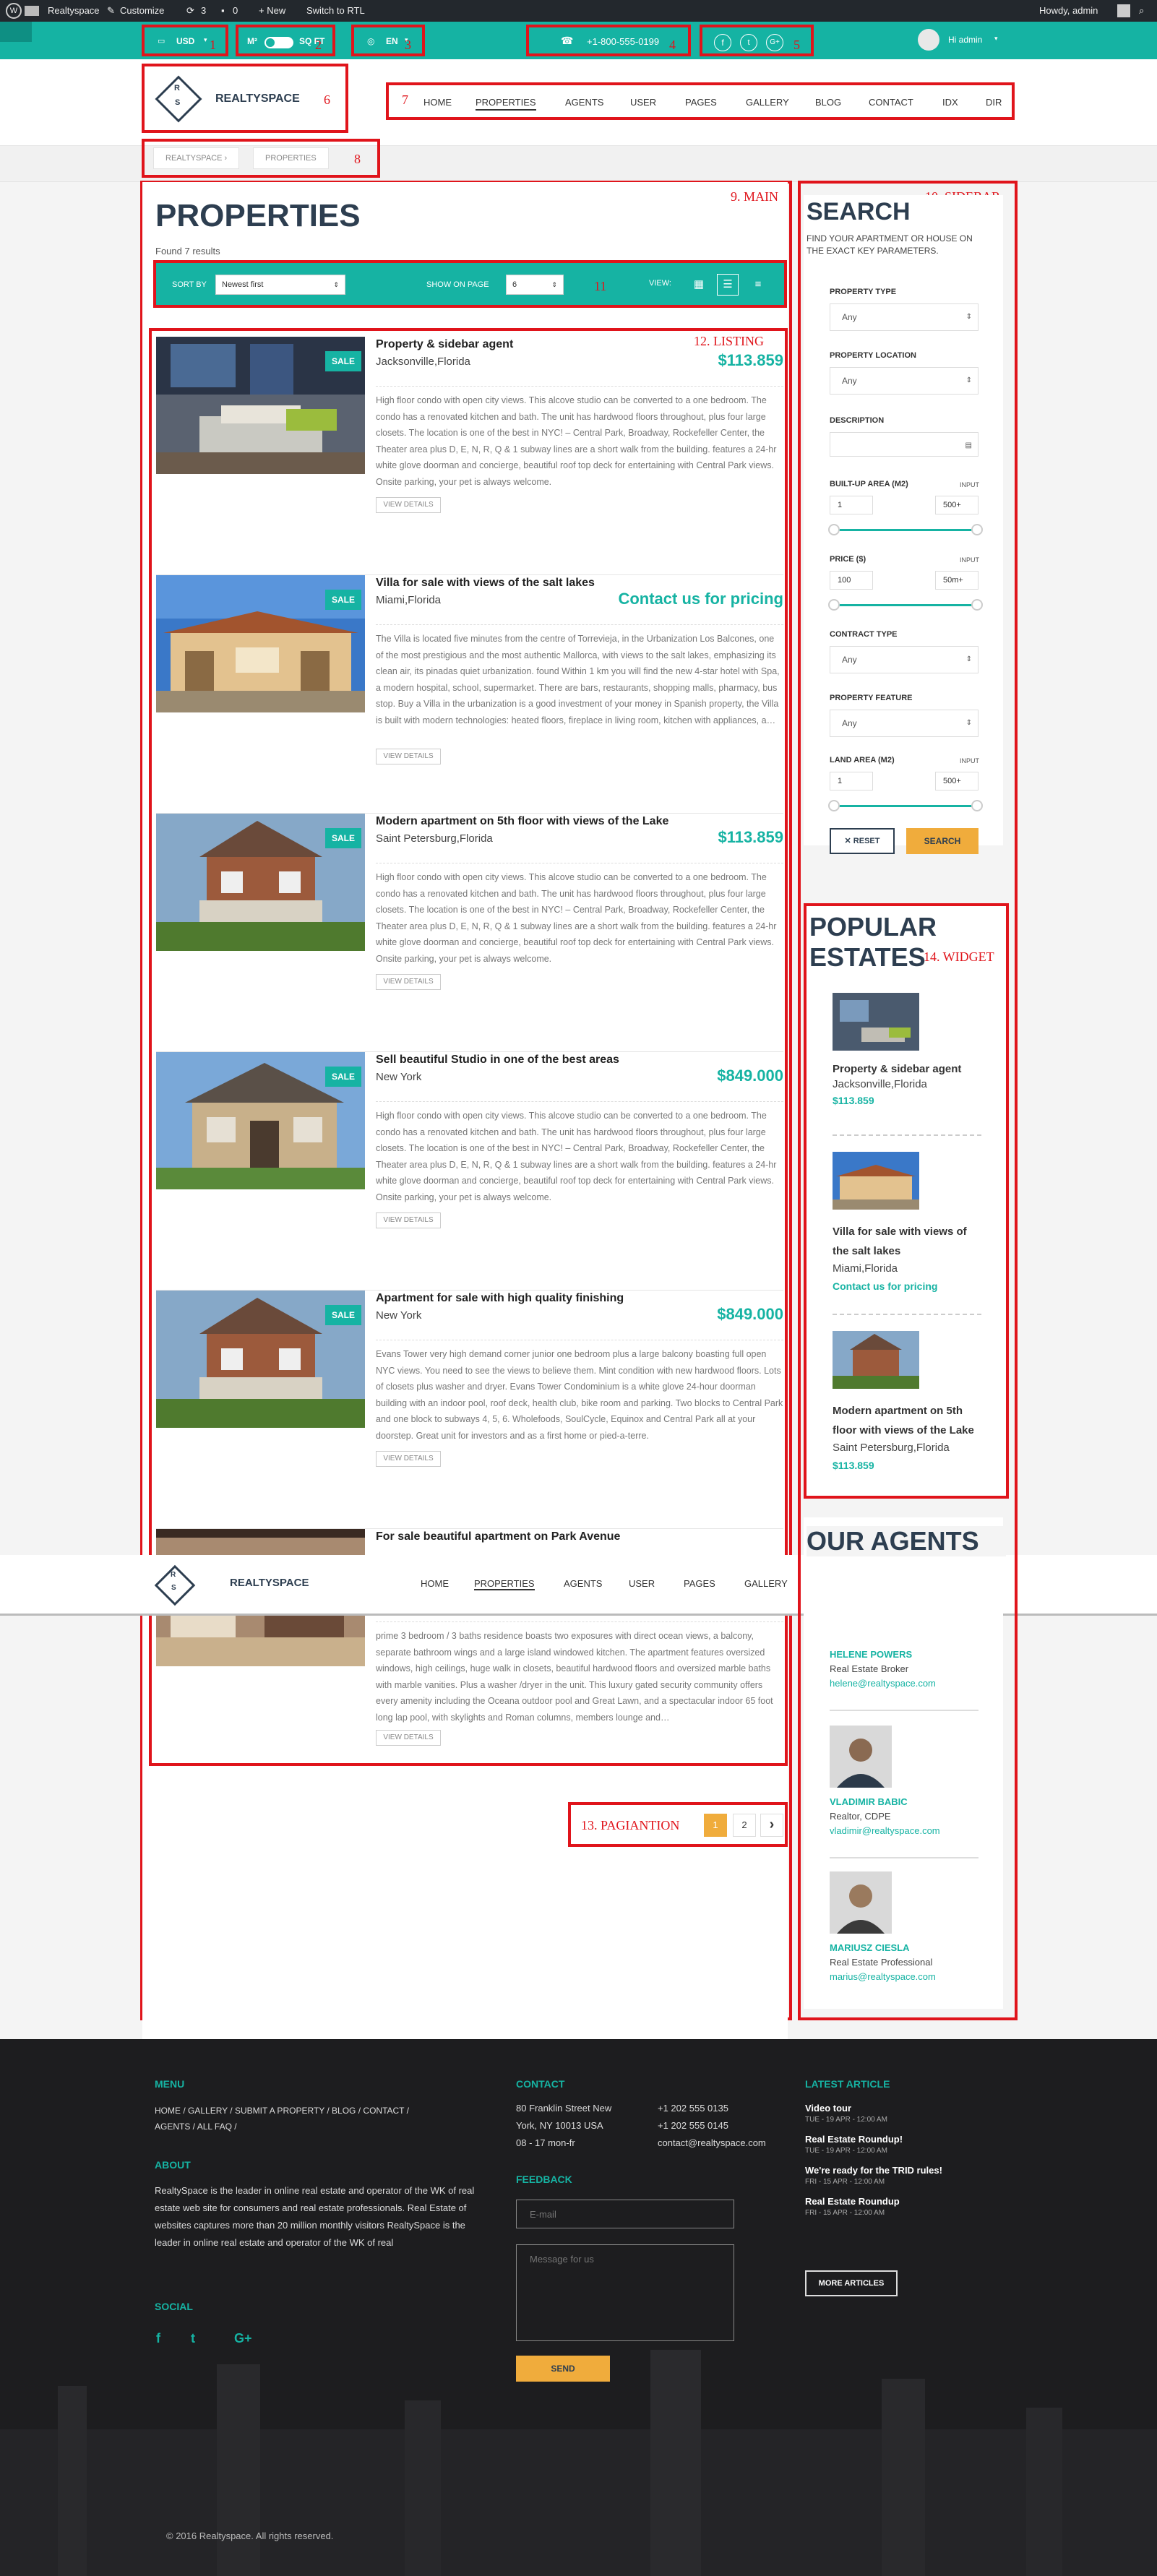 Image resolution: width=1157 pixels, height=2576 pixels. Describe the element at coordinates (215, 2126) in the screenshot. I see `footer-link-faq: ALL FAQ` at that location.